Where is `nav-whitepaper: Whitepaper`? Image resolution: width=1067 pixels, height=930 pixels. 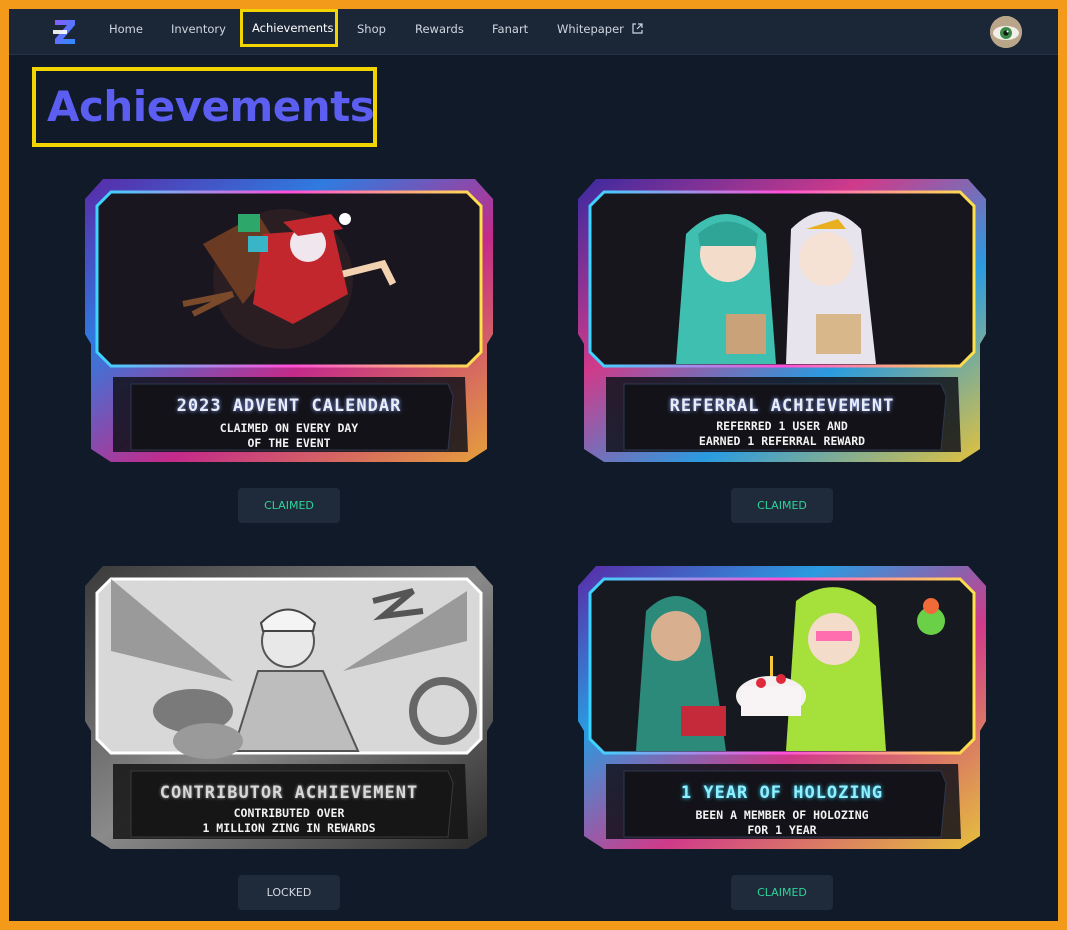
nav-whitepaper: Whitepaper is located at coordinates (600, 32).